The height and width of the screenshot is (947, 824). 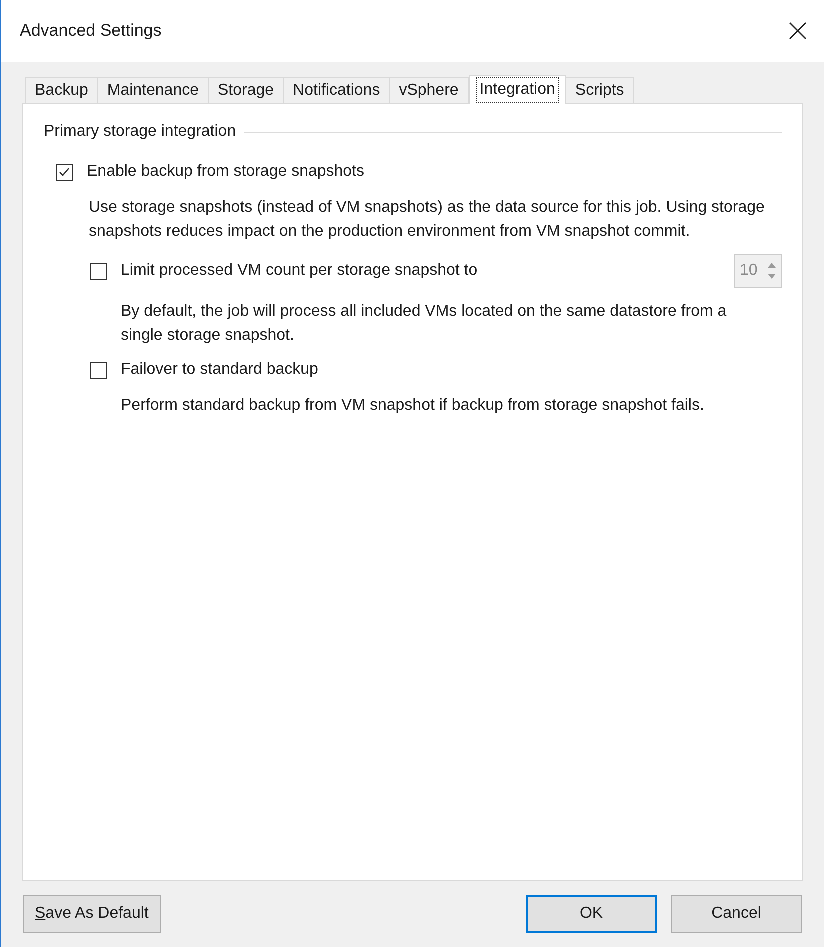 I want to click on tab: Integration, so click(x=517, y=89).